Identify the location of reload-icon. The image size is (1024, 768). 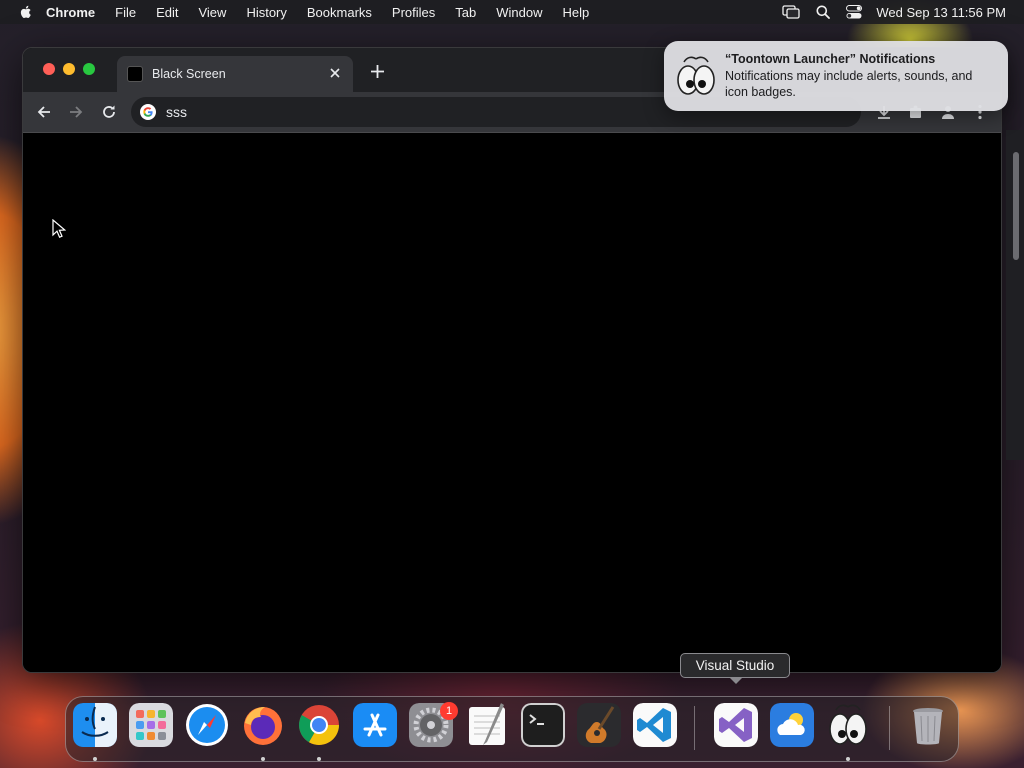
(109, 111).